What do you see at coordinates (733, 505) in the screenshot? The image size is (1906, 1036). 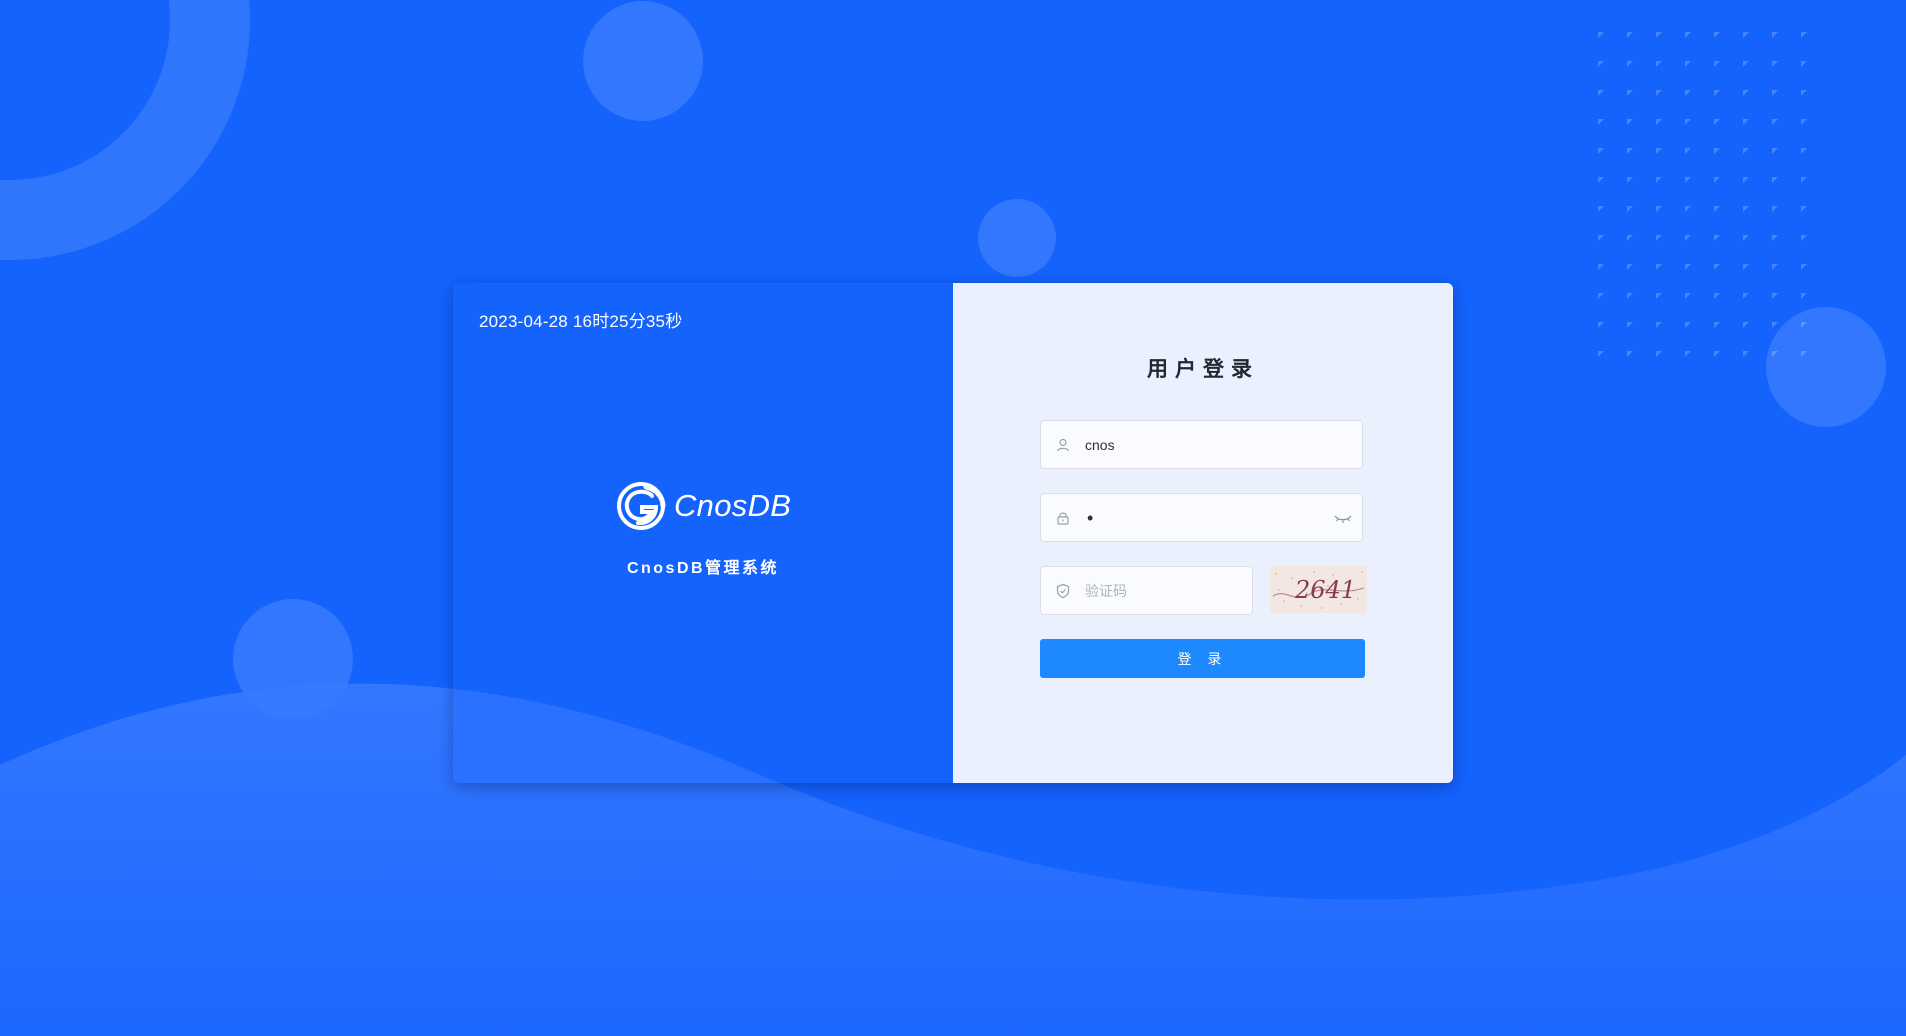 I see `logo-text: CnosDB` at bounding box center [733, 505].